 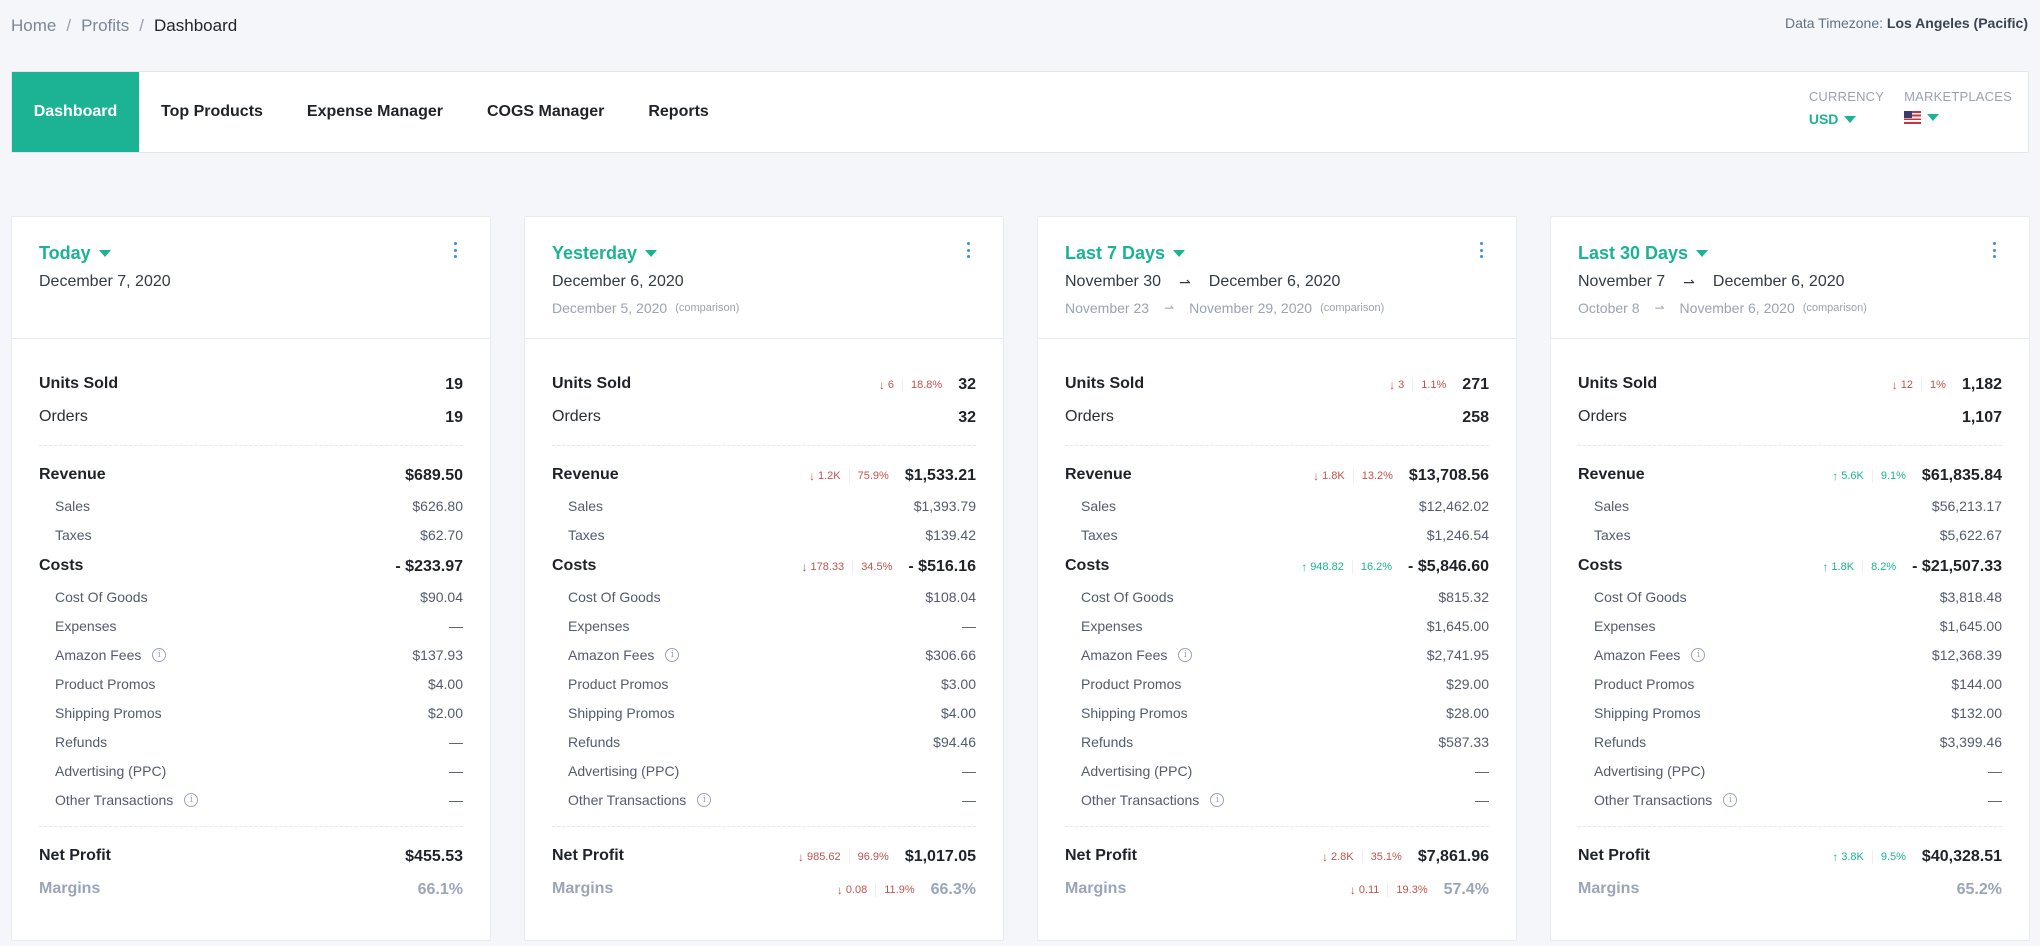 What do you see at coordinates (1981, 384) in the screenshot?
I see `metric-value: 1,182` at bounding box center [1981, 384].